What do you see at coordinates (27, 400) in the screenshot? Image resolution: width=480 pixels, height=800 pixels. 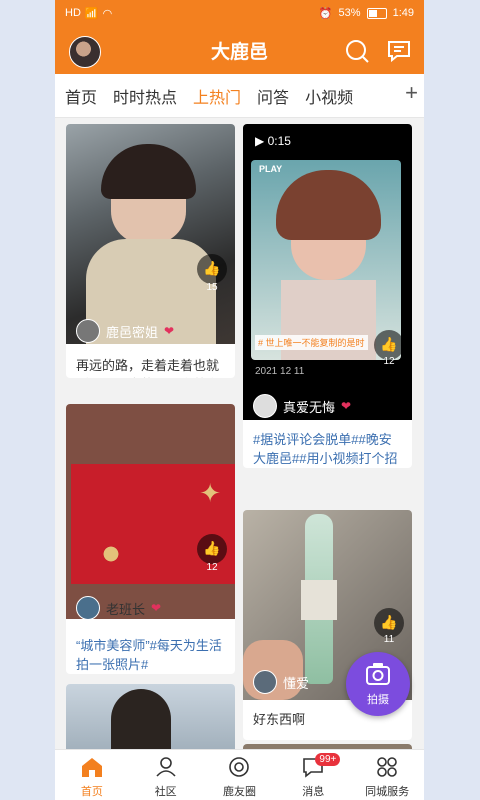 I see `left-margin` at bounding box center [27, 400].